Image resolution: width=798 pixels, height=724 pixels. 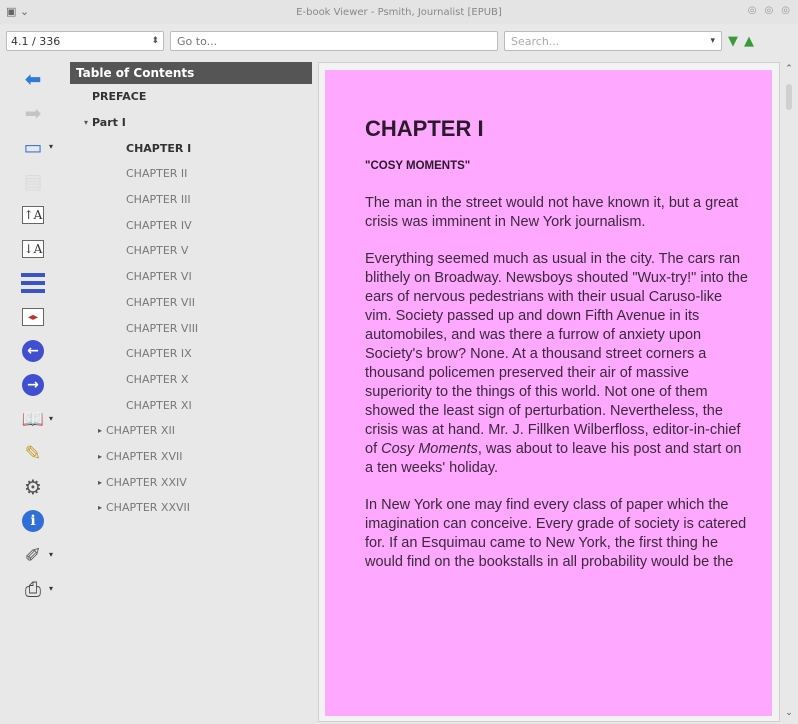 I want to click on main-toolbar: 4.1 / 336 ⬍ Search... ▾ ▼ ▲, so click(x=399, y=41).